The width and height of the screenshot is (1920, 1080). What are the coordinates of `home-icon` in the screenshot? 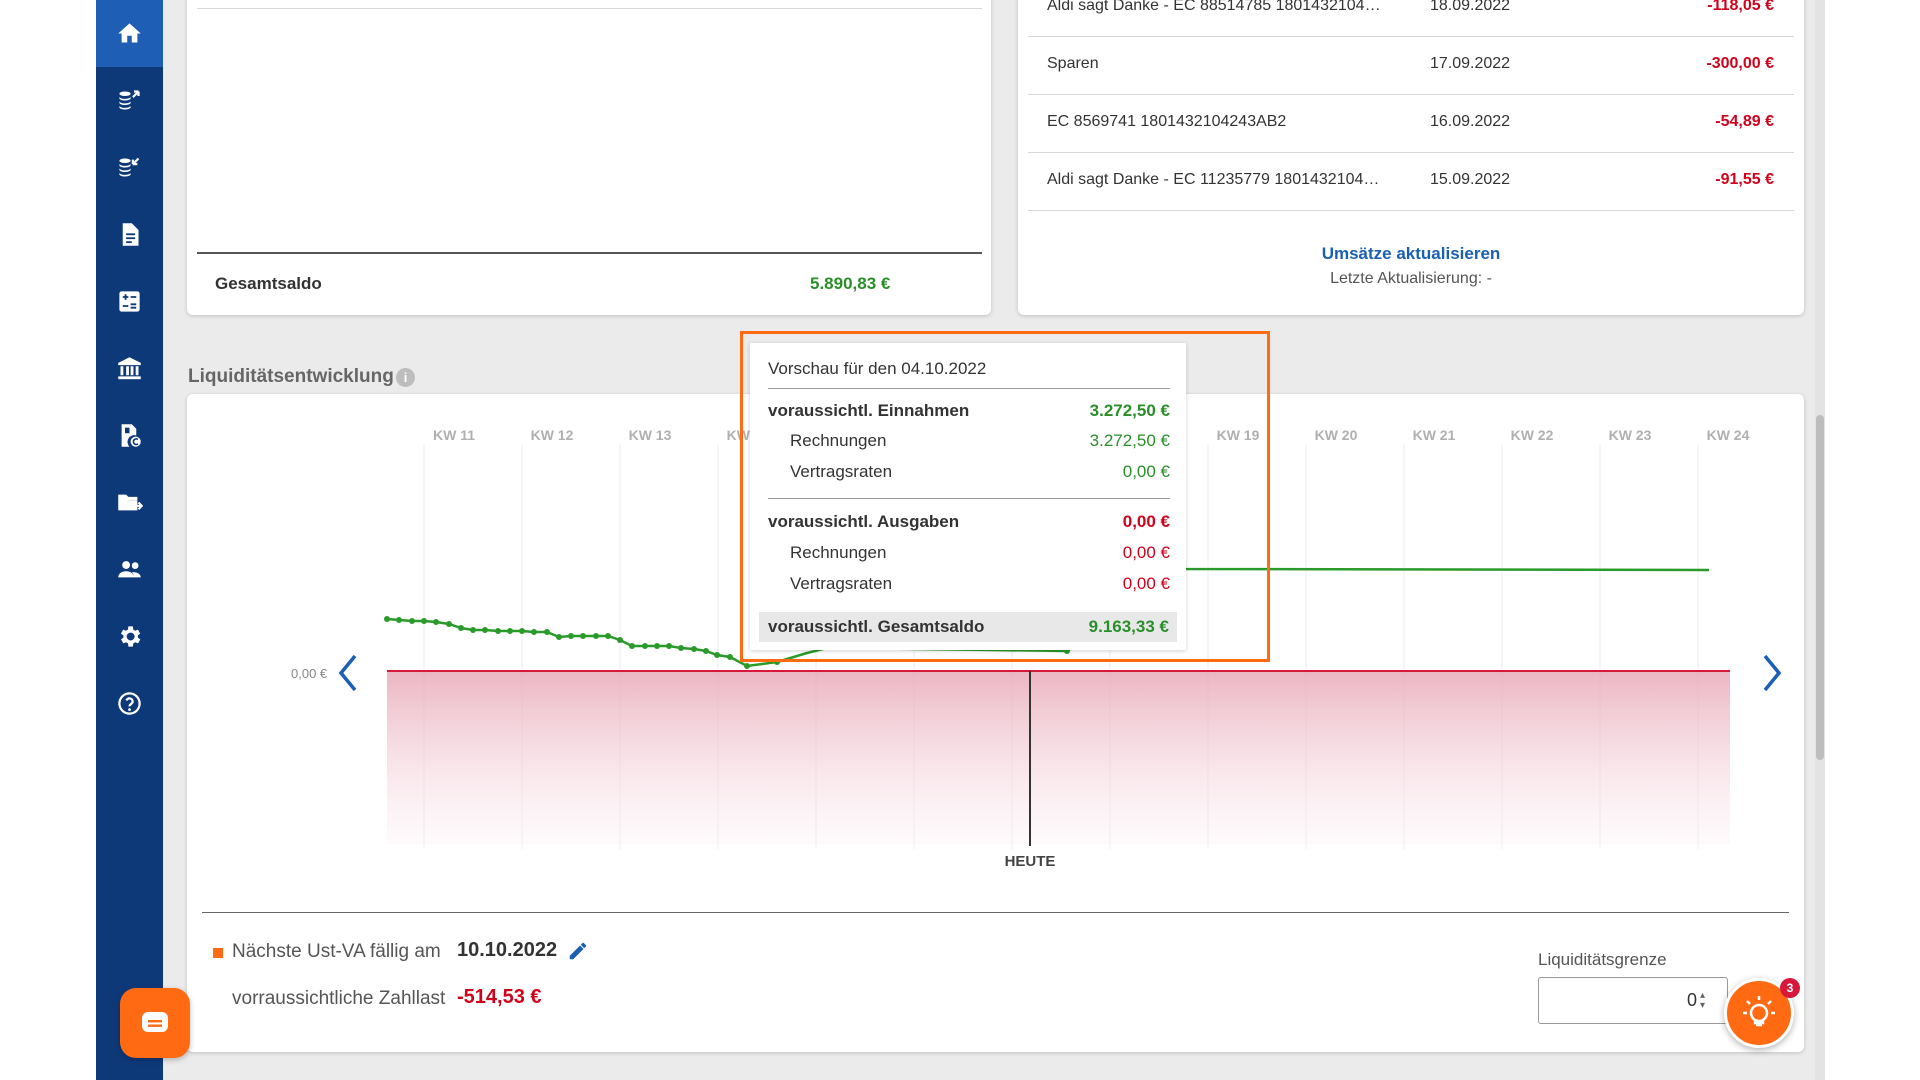 It's located at (129, 33).